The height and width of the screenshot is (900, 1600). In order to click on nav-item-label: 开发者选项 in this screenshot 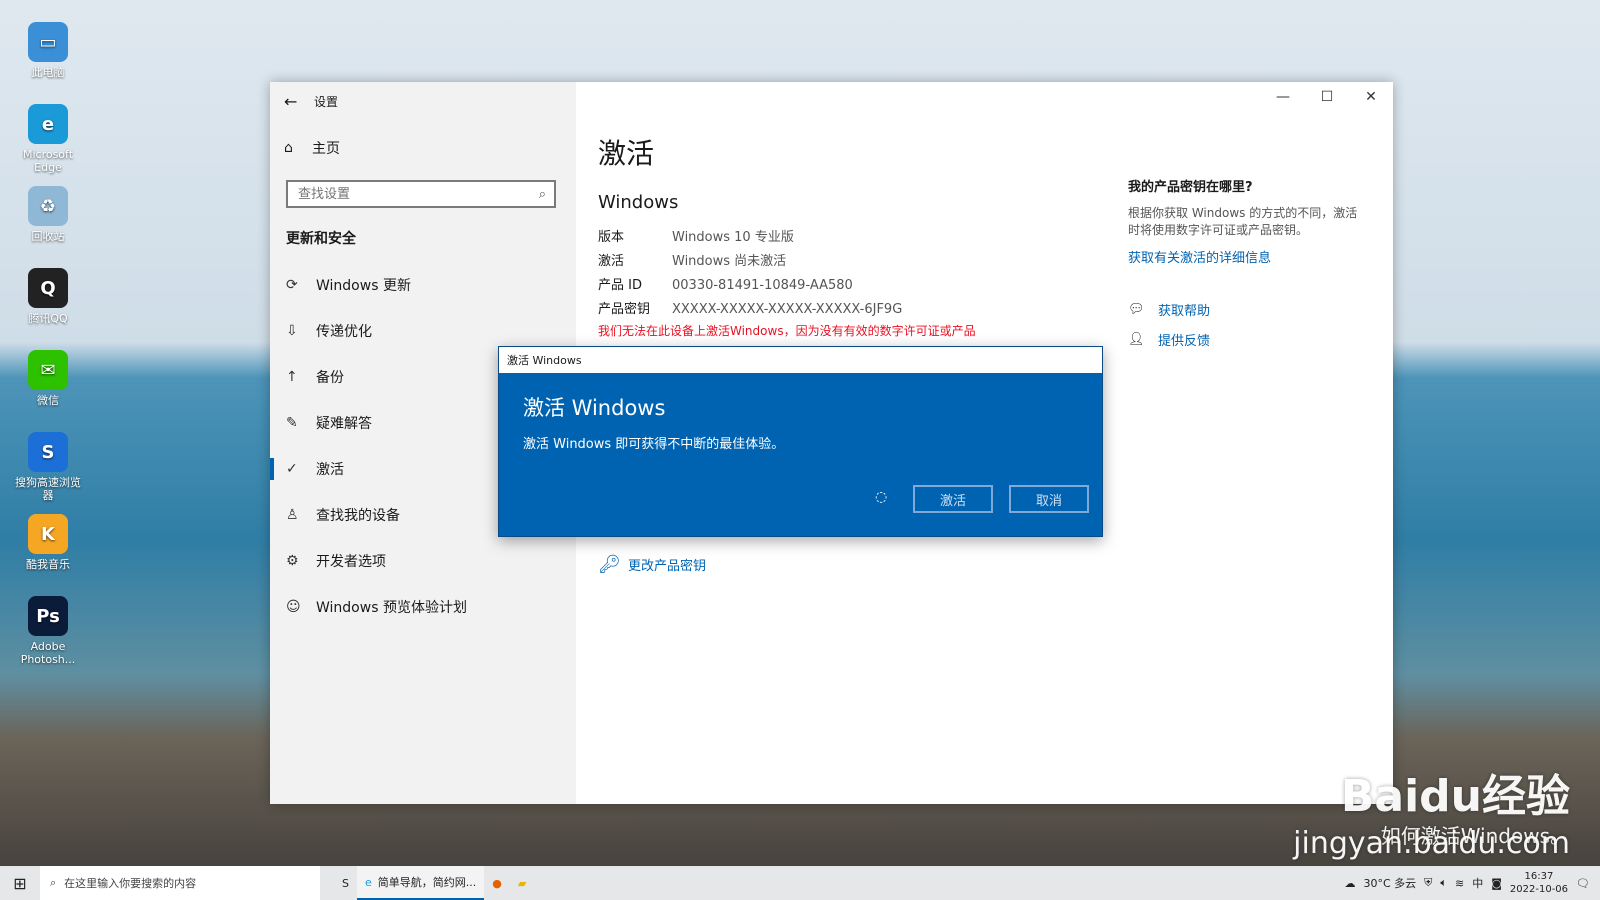, I will do `click(351, 562)`.